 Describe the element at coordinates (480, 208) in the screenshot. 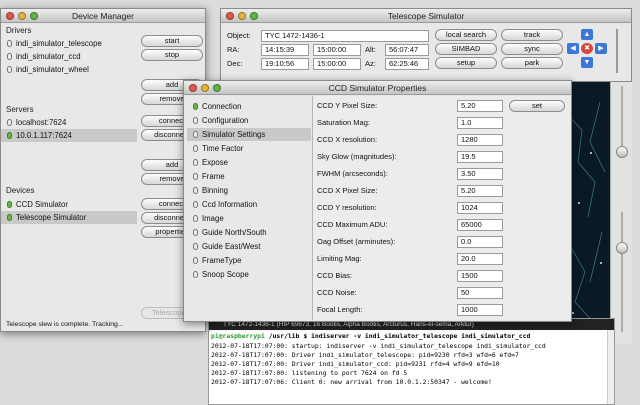

I see `setting-input: 1024` at that location.